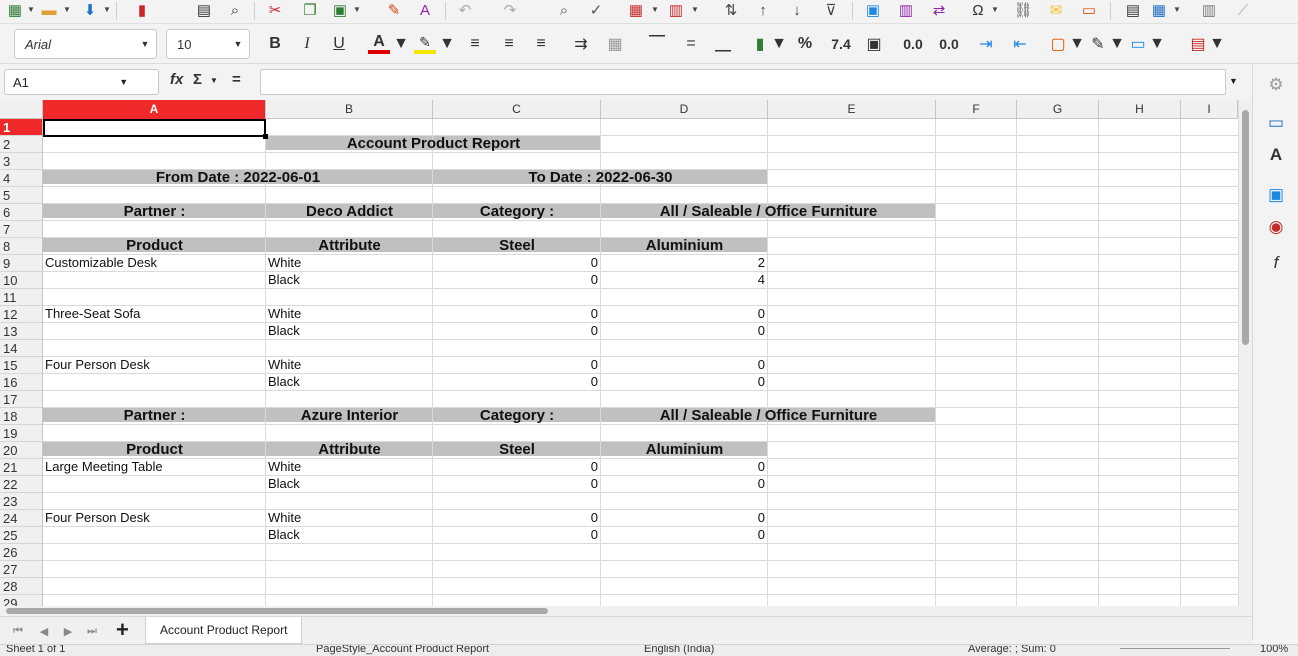 The width and height of the screenshot is (1298, 656). I want to click on row-header-5: 5, so click(21, 195).